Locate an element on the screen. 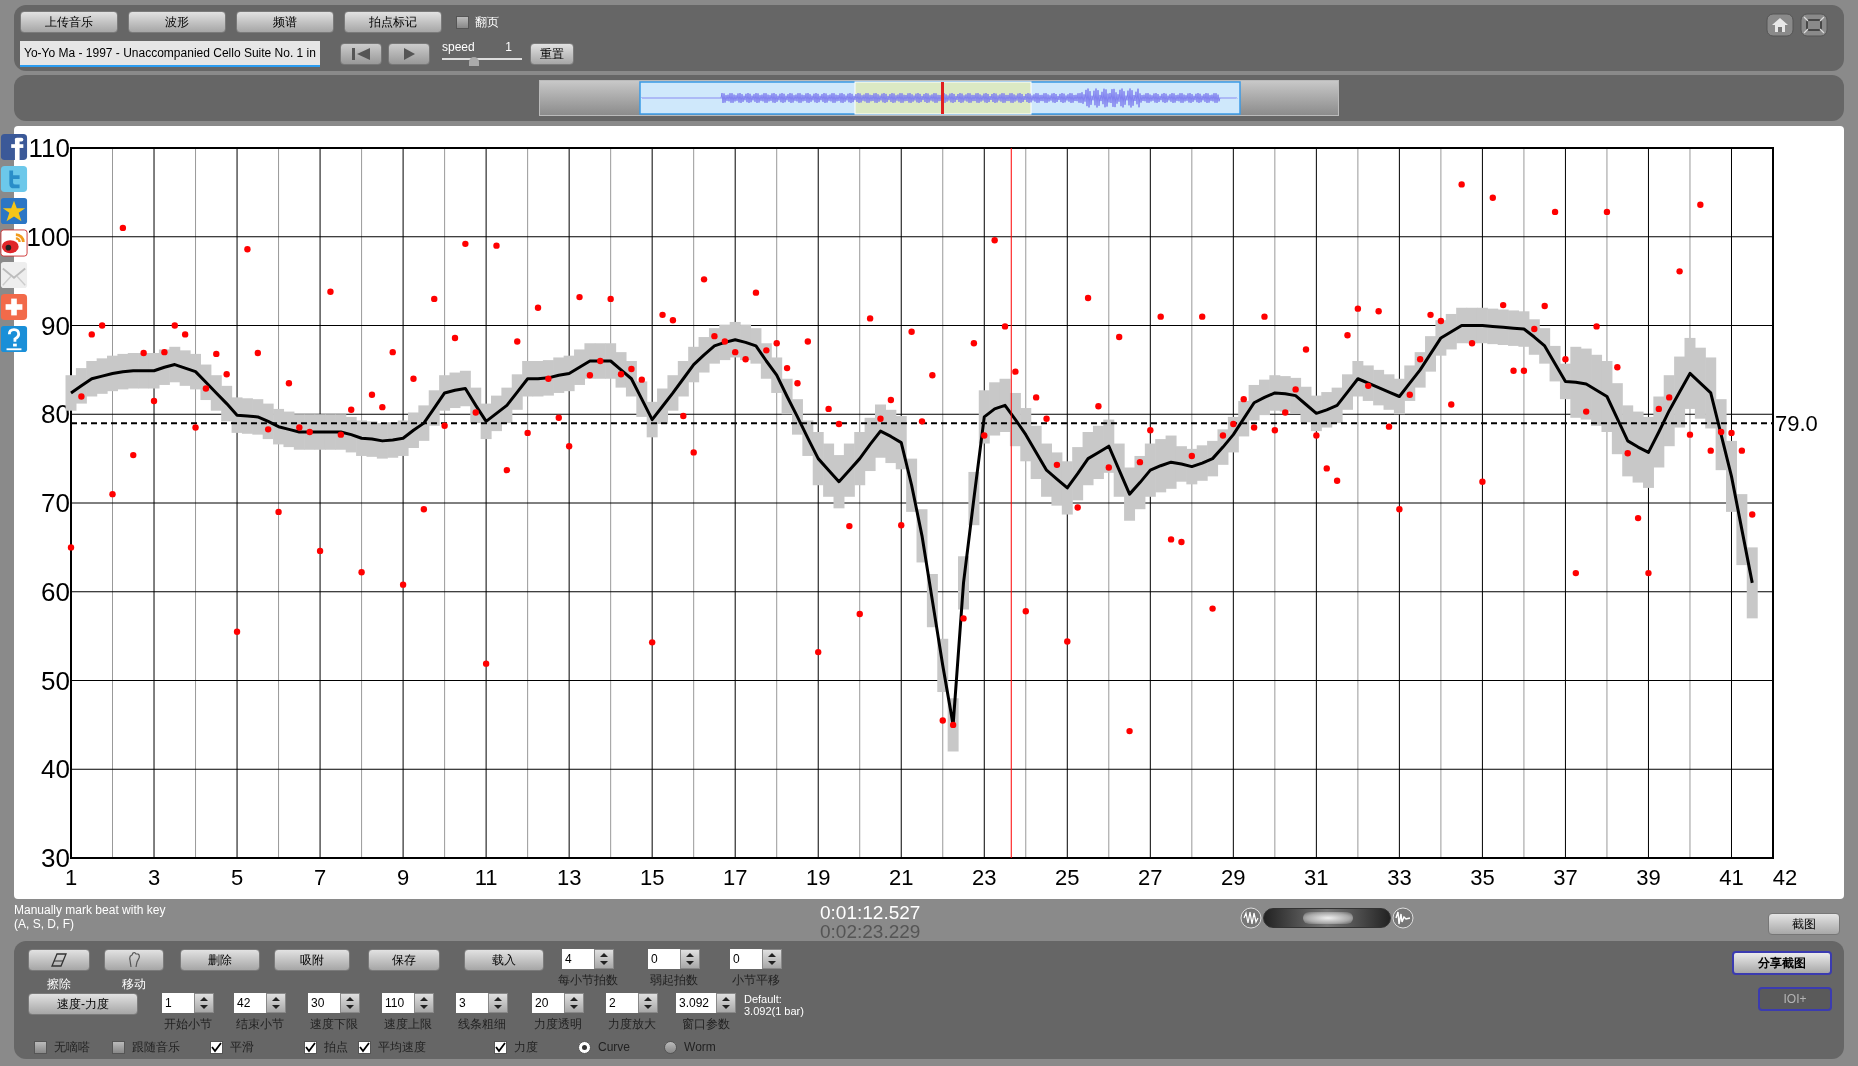 The height and width of the screenshot is (1066, 1858). x-tick-label: 11 is located at coordinates (486, 877).